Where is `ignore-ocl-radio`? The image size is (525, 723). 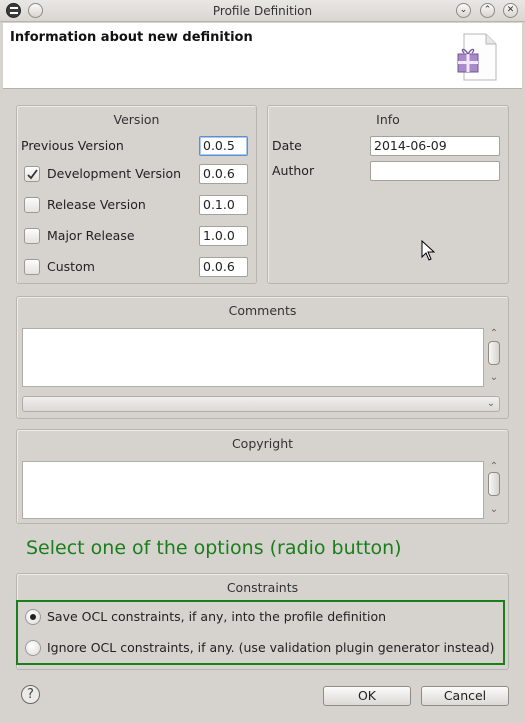
ignore-ocl-radio is located at coordinates (33, 648).